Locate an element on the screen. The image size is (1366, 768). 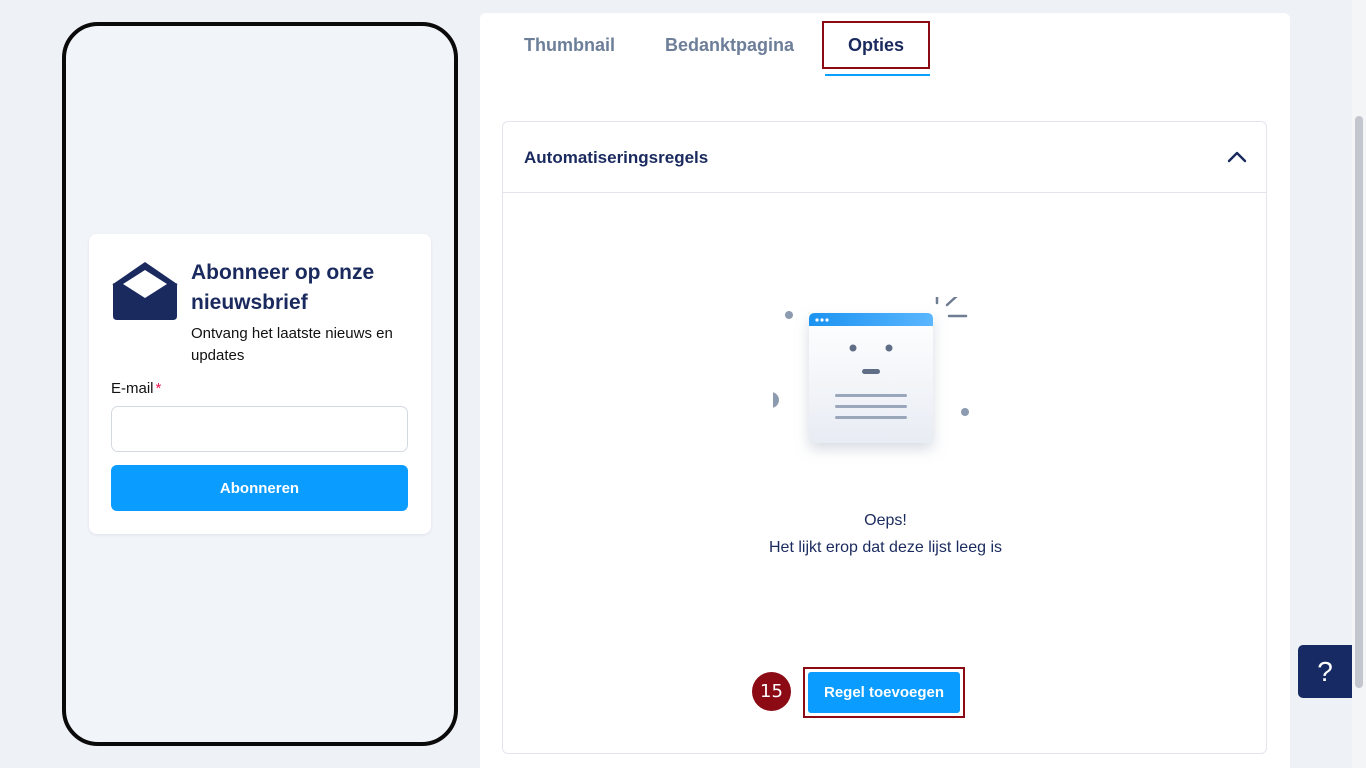
empty-state-title: Oeps! is located at coordinates (885, 520).